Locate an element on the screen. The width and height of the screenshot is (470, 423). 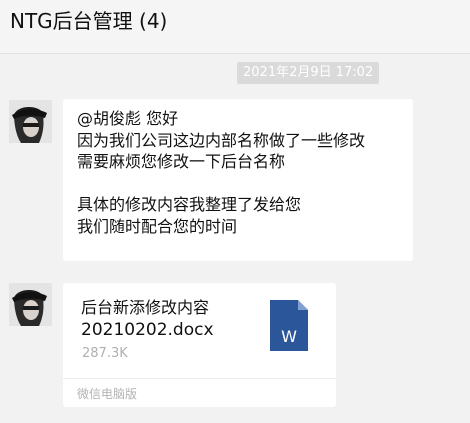
message-line is located at coordinates (245, 184).